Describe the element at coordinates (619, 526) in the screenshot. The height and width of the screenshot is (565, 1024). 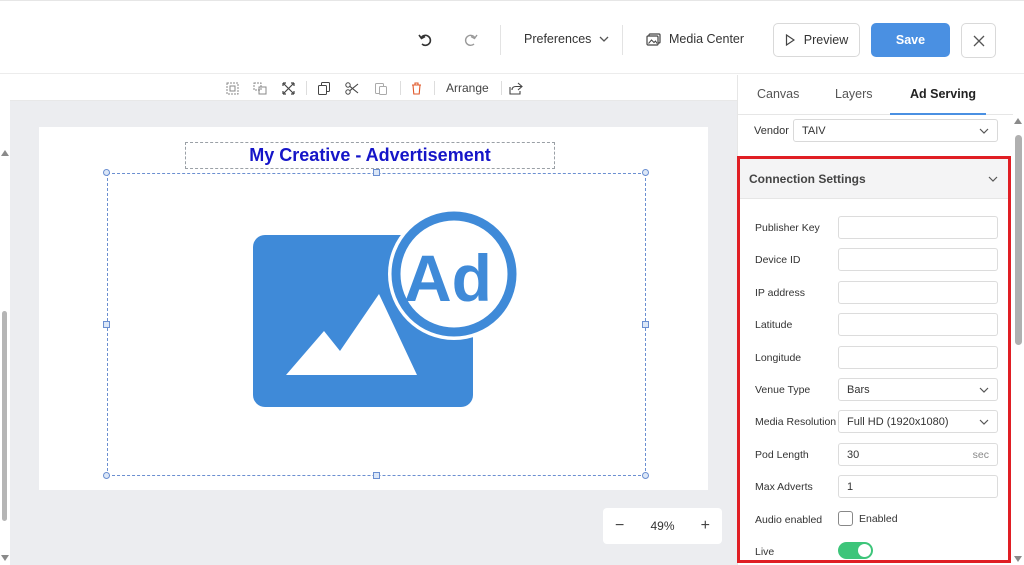
I see `zoom-out-button: −` at that location.